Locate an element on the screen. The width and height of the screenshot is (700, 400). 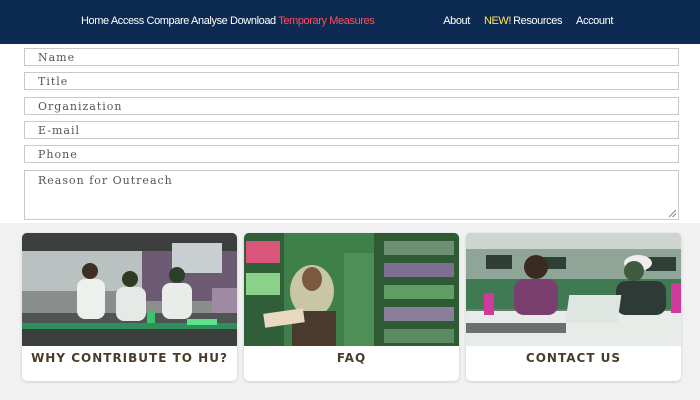
email-field: E-mail is located at coordinates (351, 130).